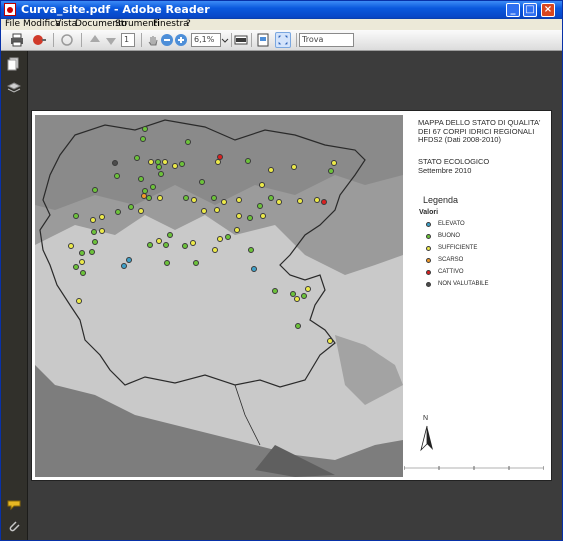 This screenshot has width=563, height=541. What do you see at coordinates (513, 10) in the screenshot?
I see `minimize-button: _` at bounding box center [513, 10].